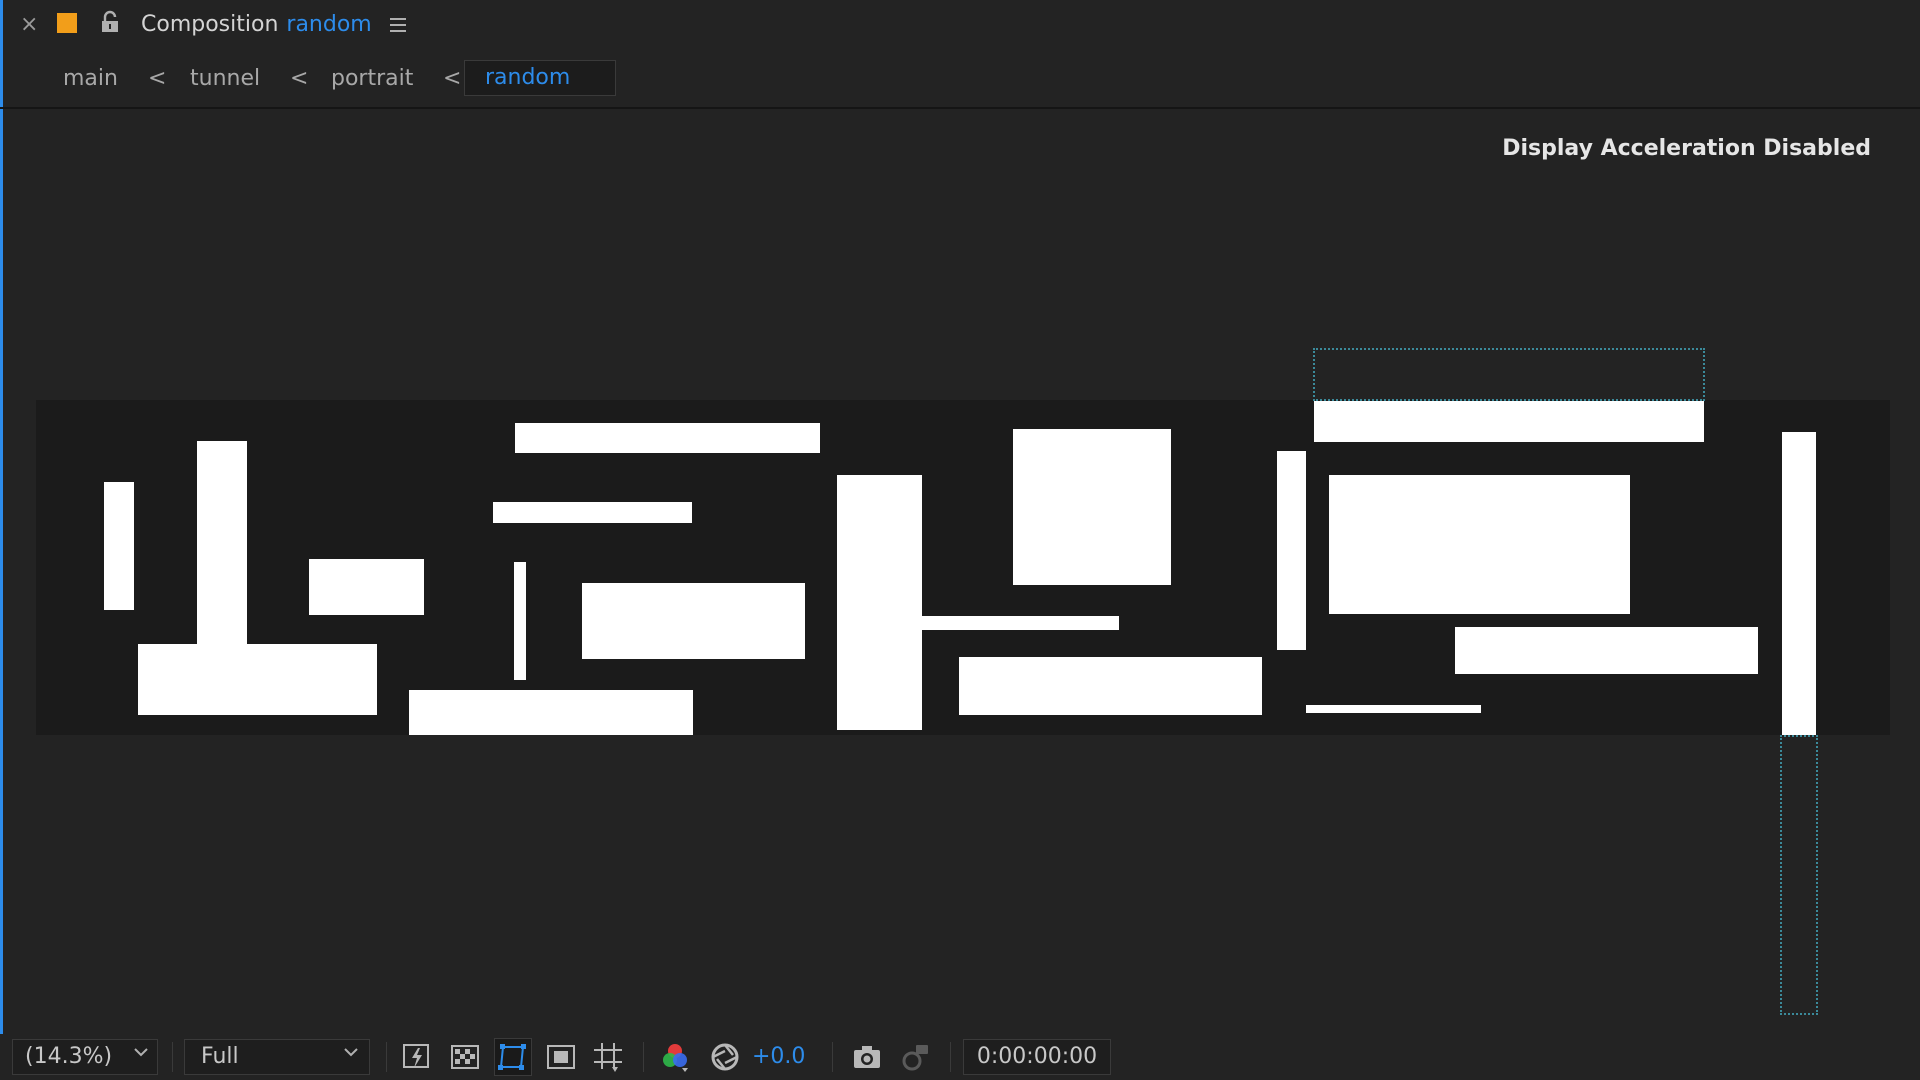 This screenshot has width=1920, height=1080. I want to click on snapshot-icon, so click(867, 1057).